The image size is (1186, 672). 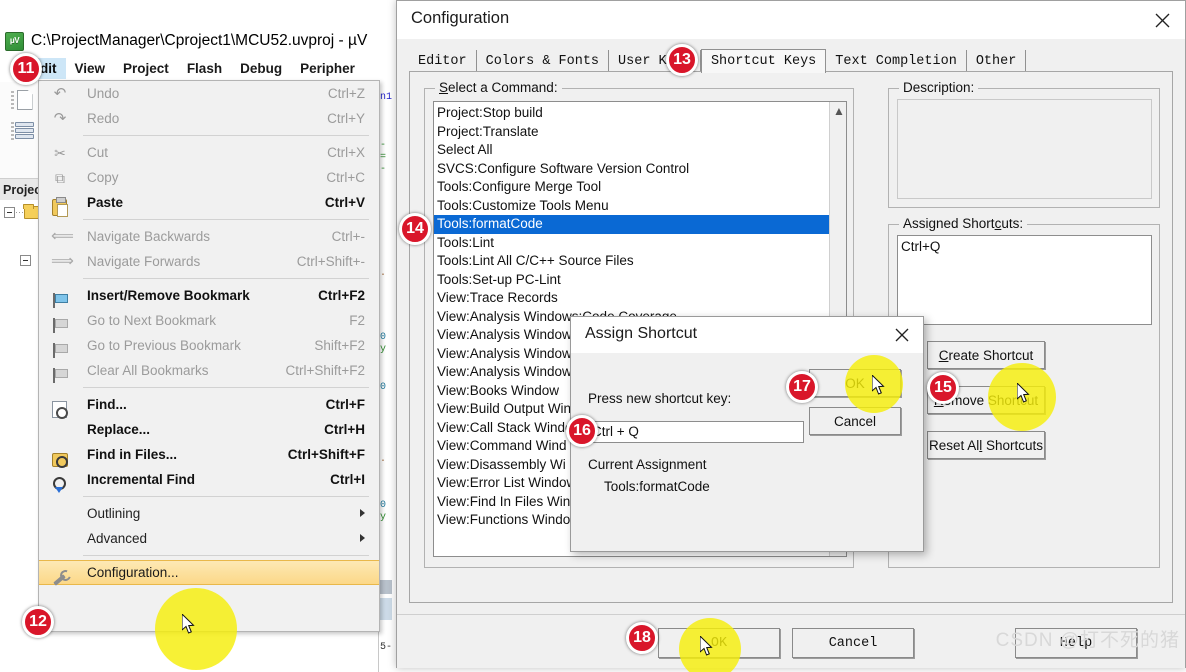 What do you see at coordinates (168, 295) in the screenshot?
I see `menu-item-label: Insert/Remove Bookmark` at bounding box center [168, 295].